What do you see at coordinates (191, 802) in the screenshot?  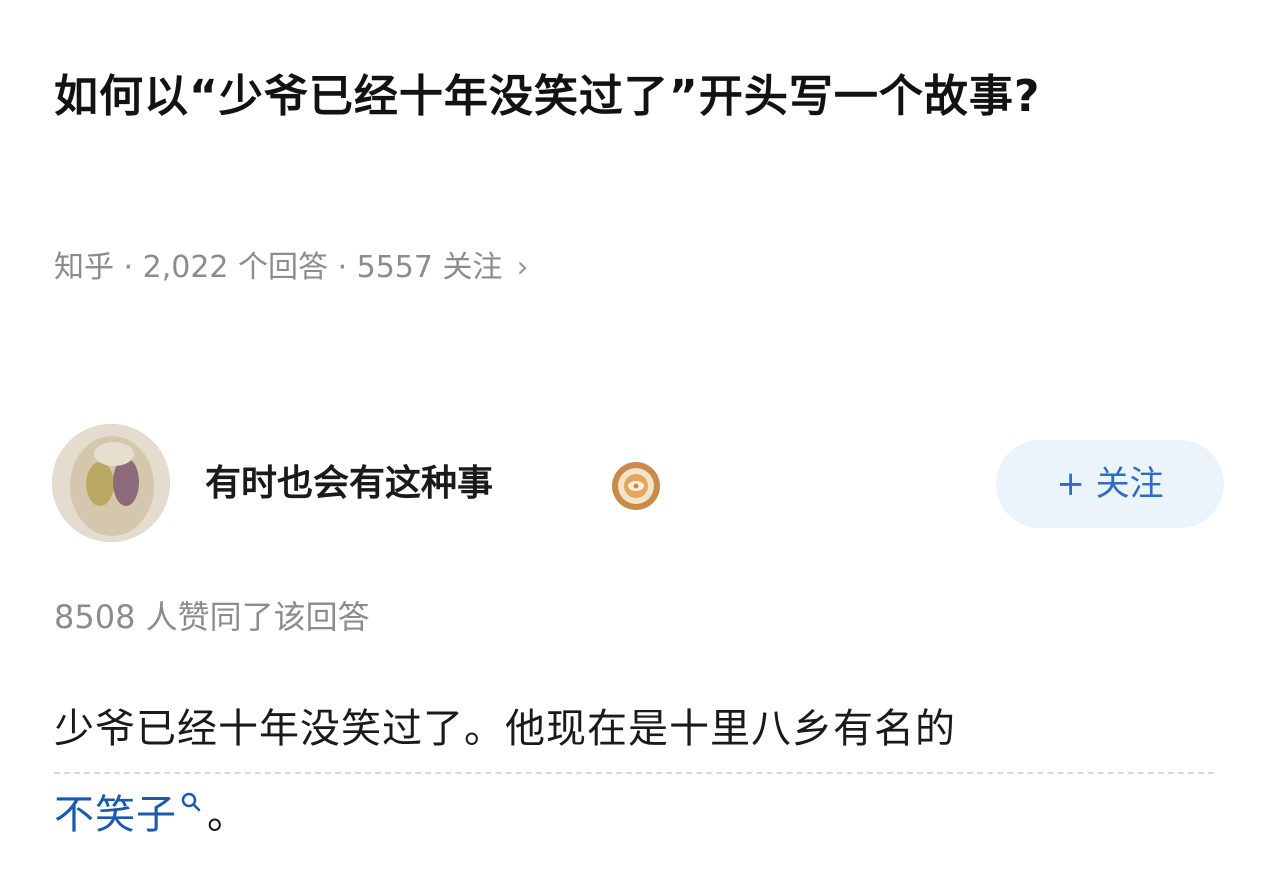 I see `search-icon` at bounding box center [191, 802].